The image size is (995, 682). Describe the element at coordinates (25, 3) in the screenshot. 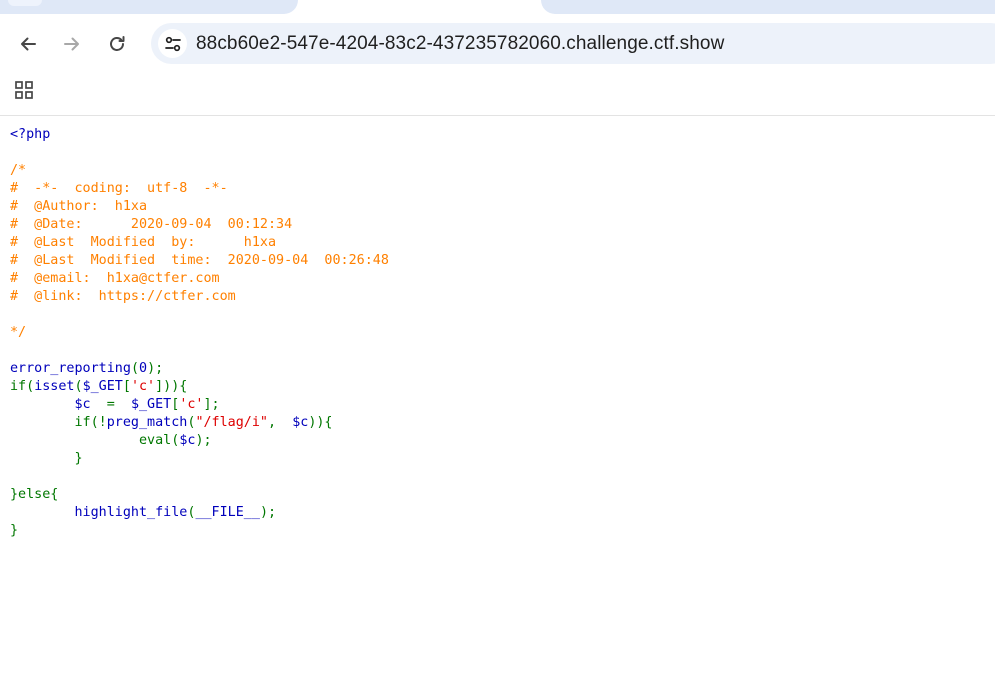

I see `tab-favicon-placeholder` at that location.